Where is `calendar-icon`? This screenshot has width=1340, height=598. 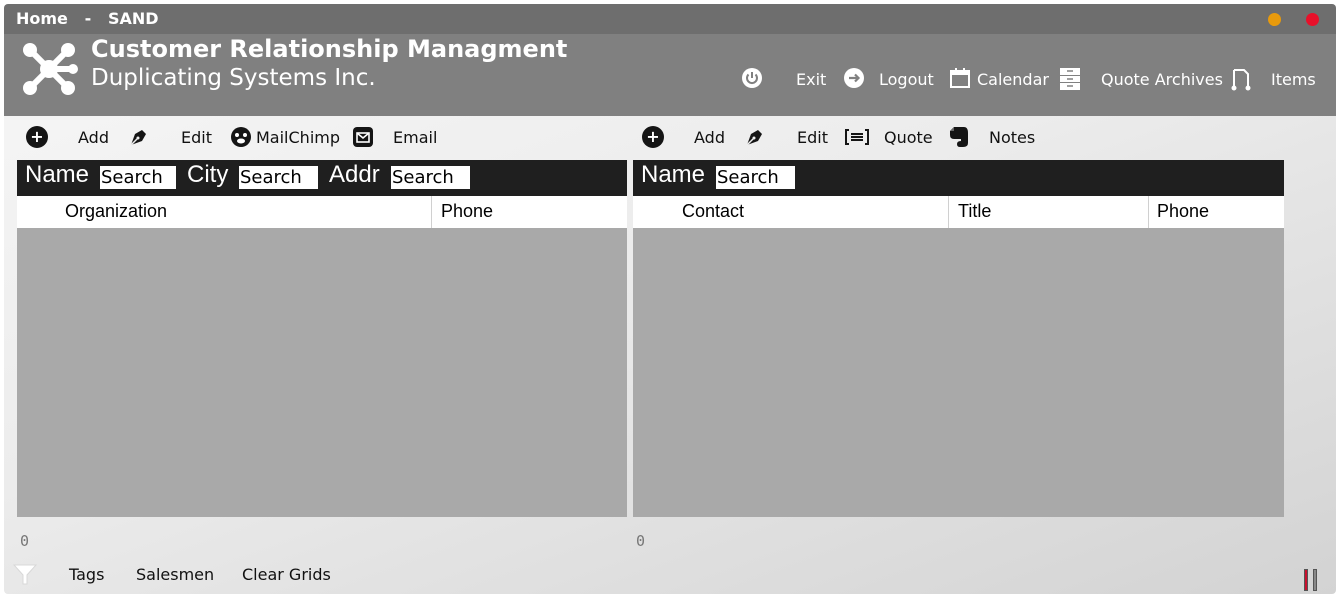 calendar-icon is located at coordinates (960, 78).